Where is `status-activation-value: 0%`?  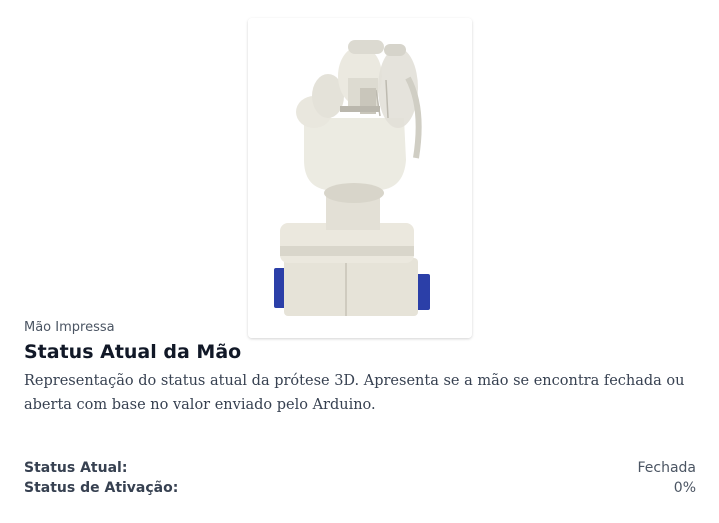 status-activation-value: 0% is located at coordinates (684, 488).